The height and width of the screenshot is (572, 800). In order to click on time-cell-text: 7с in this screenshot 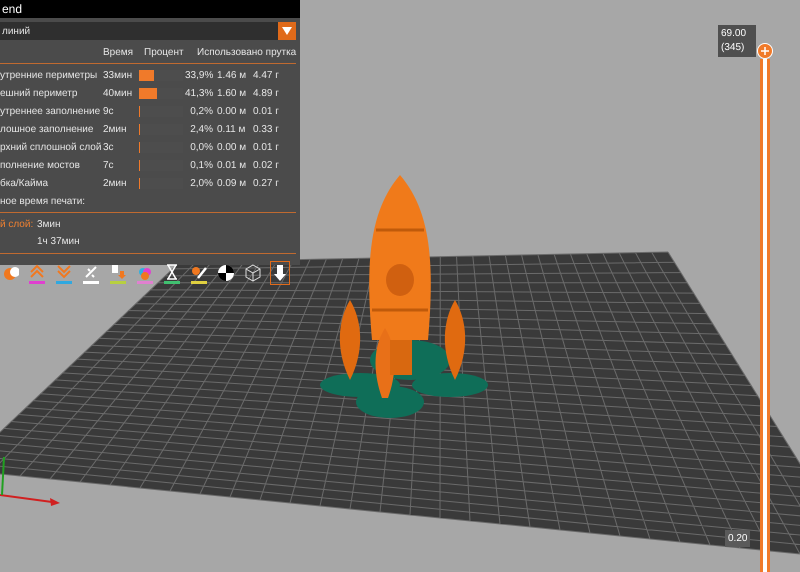, I will do `click(109, 165)`.